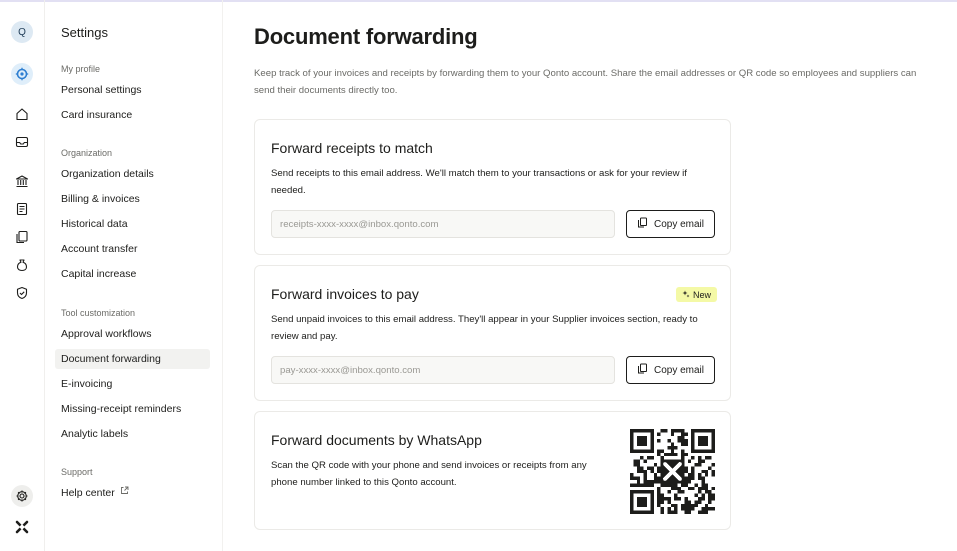 The image size is (957, 551). Describe the element at coordinates (443, 370) in the screenshot. I see `invoices-email-field` at that location.